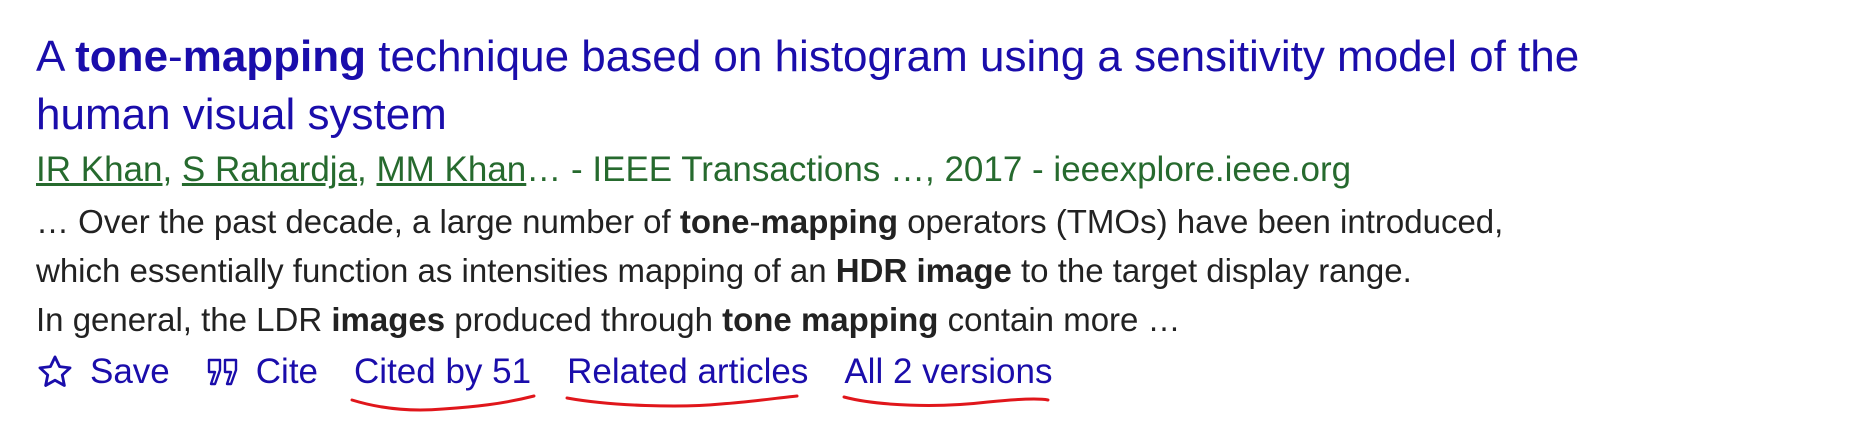  What do you see at coordinates (714, 221) in the screenshot?
I see `snippet-bold-term: tone` at bounding box center [714, 221].